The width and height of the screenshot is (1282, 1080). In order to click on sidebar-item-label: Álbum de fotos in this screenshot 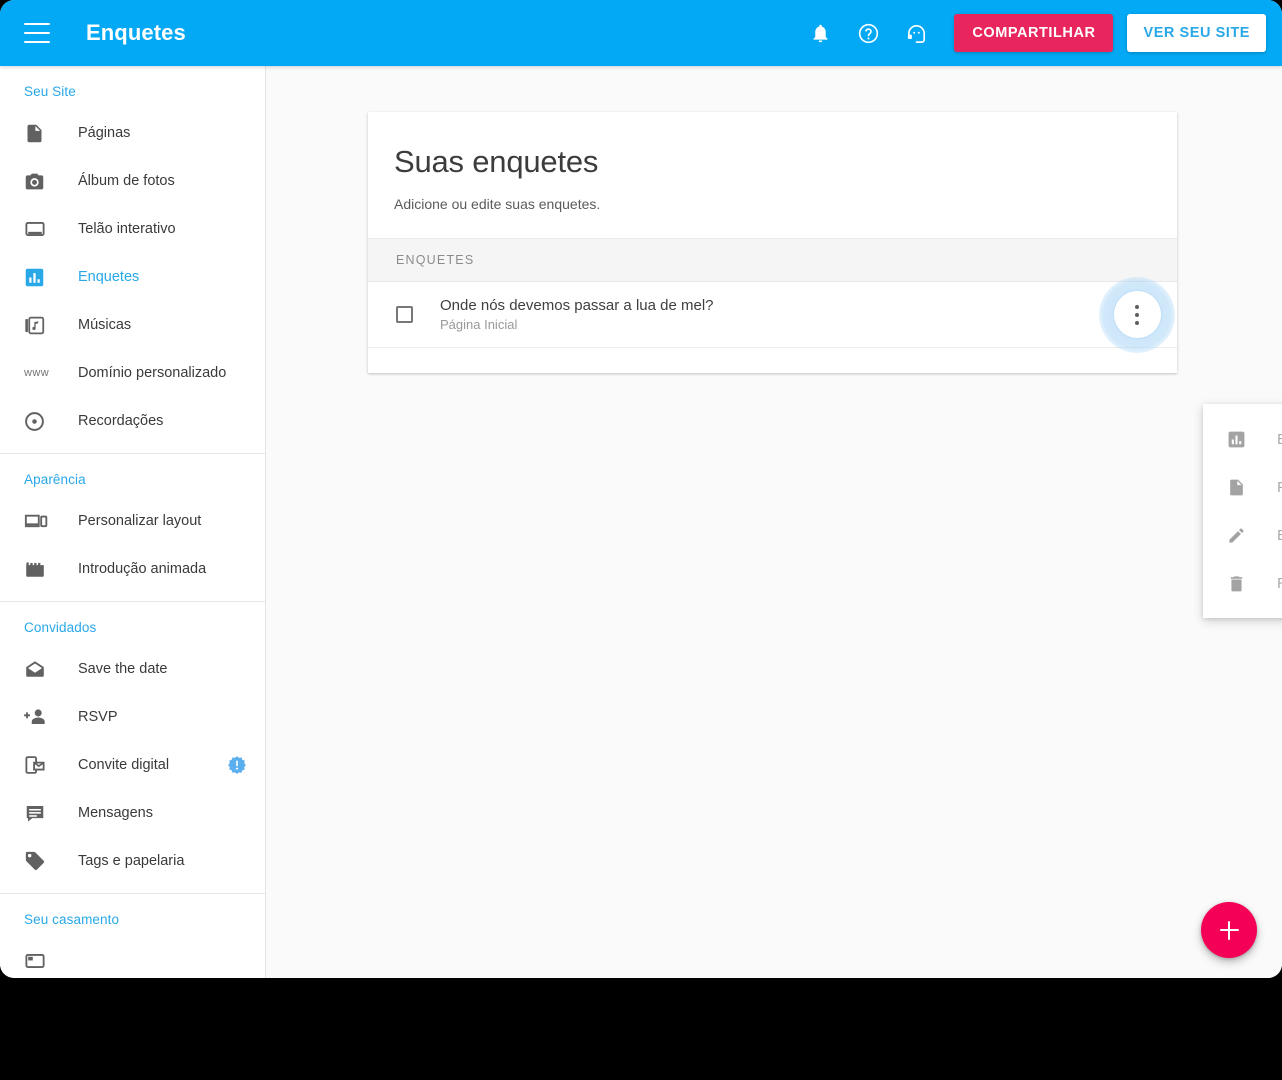, I will do `click(126, 181)`.